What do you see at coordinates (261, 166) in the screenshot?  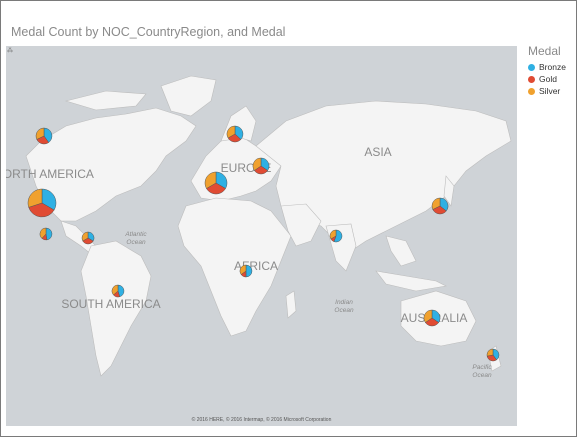 I see `pie-marker-europe-east` at bounding box center [261, 166].